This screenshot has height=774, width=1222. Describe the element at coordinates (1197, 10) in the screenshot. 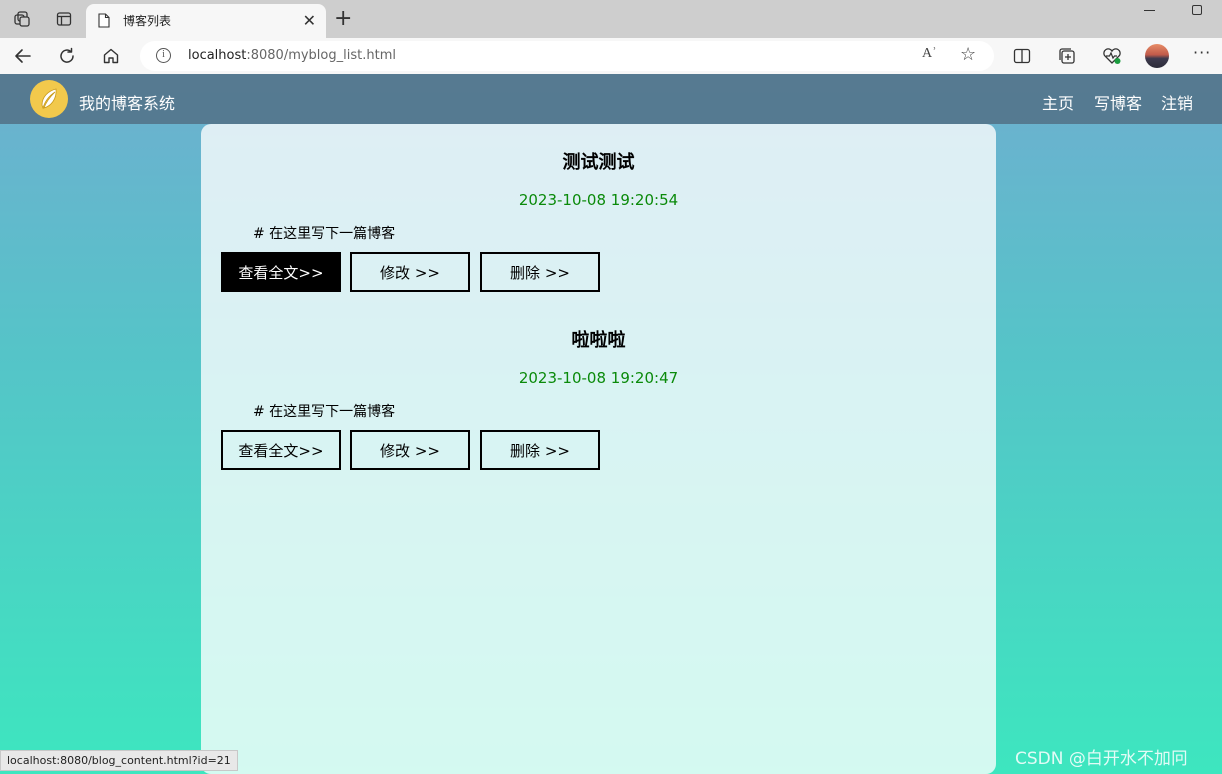

I see `maximize-icon` at that location.